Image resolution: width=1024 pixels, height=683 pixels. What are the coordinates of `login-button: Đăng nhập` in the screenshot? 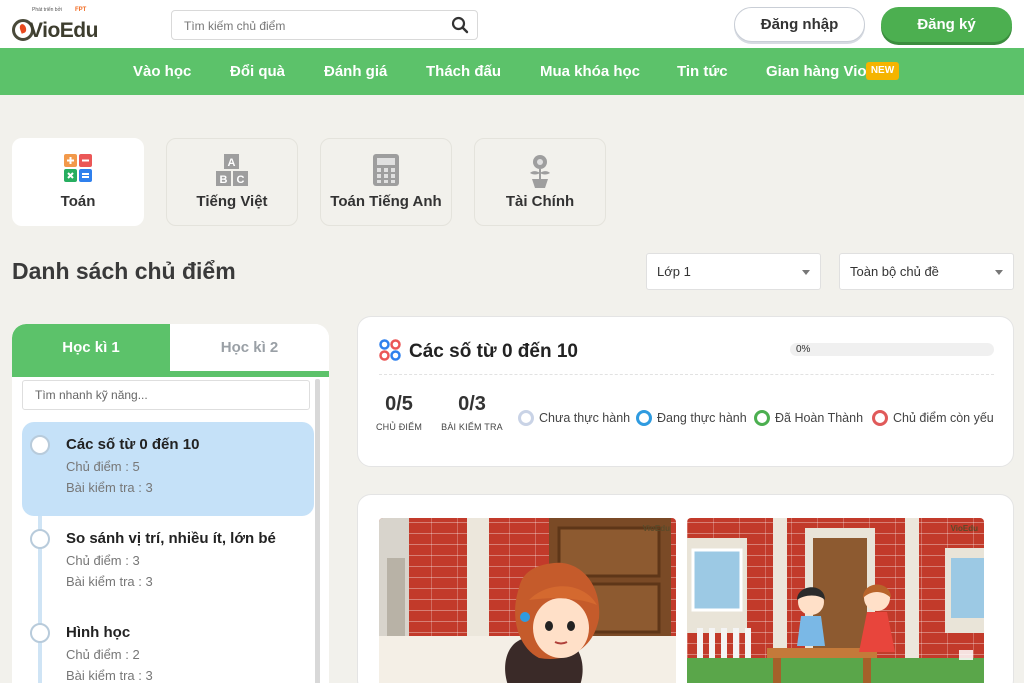 It's located at (799, 24).